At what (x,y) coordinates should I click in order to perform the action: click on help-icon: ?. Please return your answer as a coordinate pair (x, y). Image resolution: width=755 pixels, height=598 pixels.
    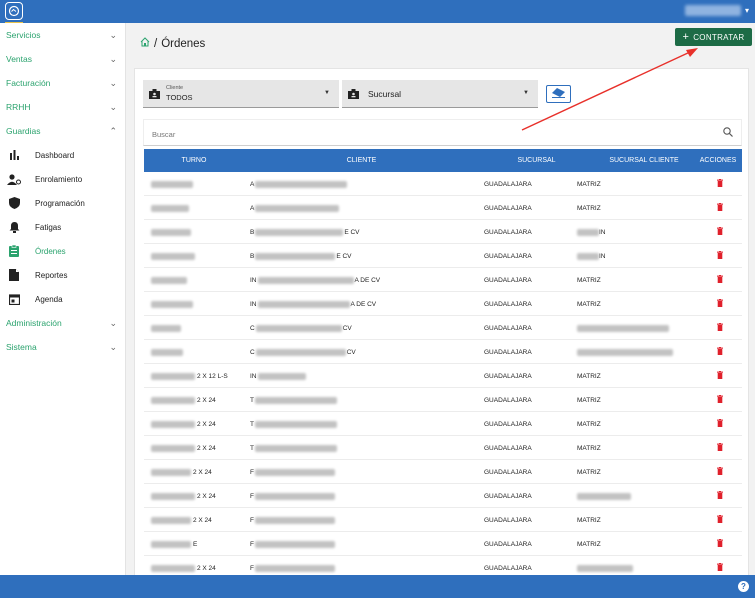
    Looking at the image, I should click on (743, 586).